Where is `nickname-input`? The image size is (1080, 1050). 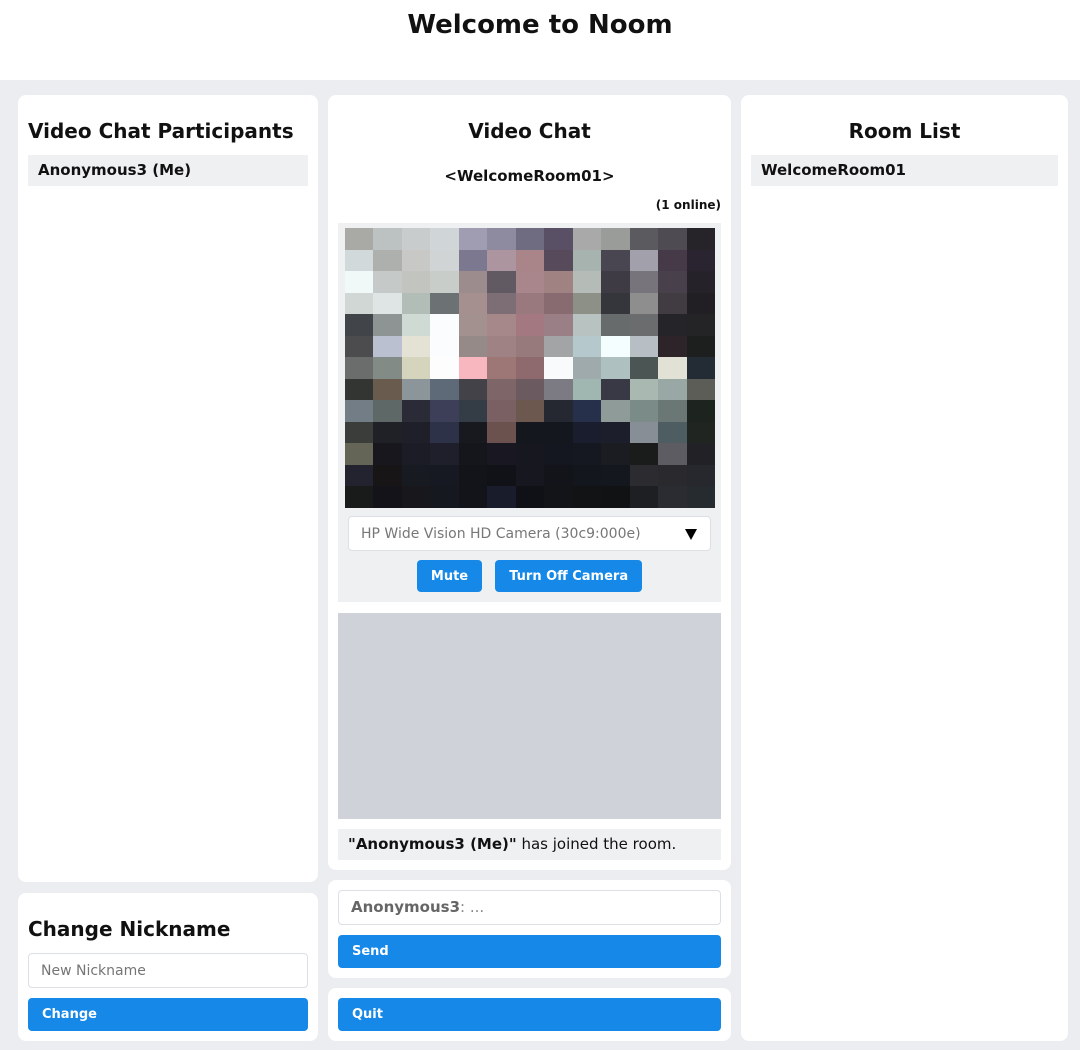
nickname-input is located at coordinates (168, 970).